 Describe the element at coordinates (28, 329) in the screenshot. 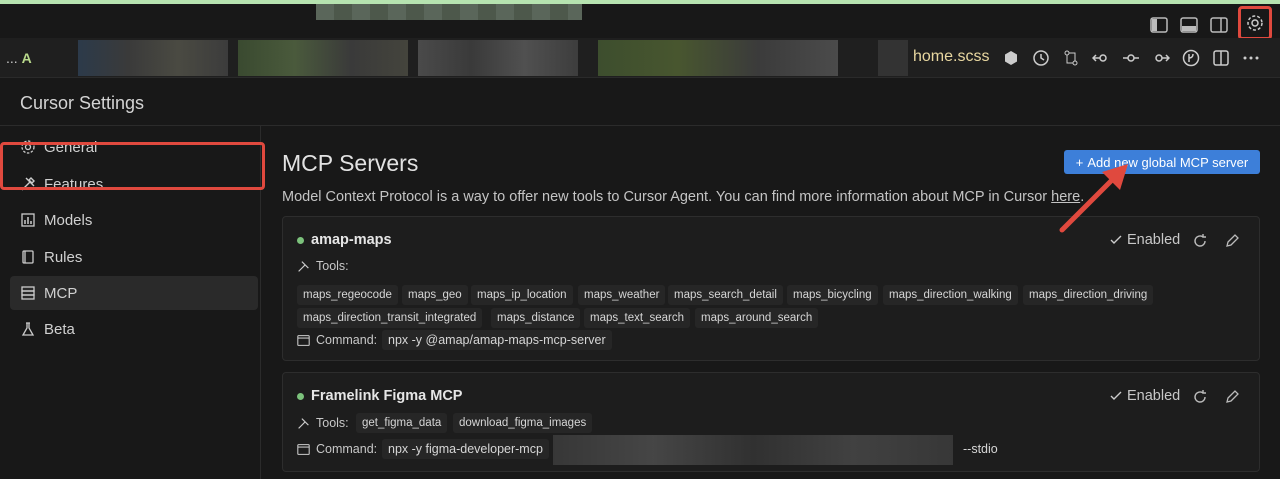

I see `flask-icon` at that location.